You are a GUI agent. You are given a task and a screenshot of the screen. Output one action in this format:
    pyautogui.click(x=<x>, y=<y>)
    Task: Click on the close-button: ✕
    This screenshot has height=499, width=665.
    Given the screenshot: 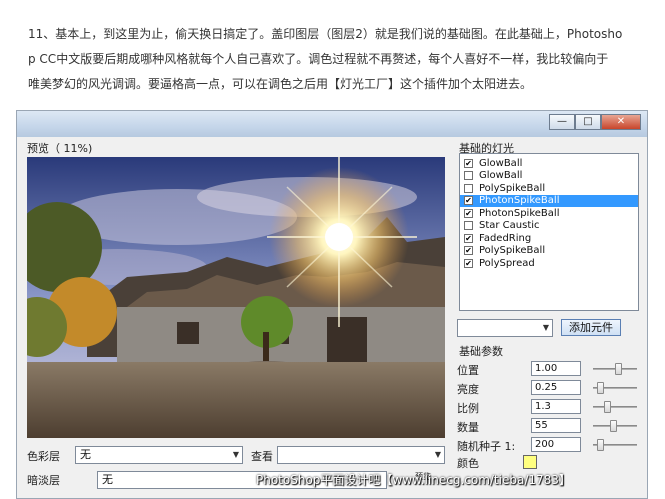 What is the action you would take?
    pyautogui.click(x=621, y=122)
    